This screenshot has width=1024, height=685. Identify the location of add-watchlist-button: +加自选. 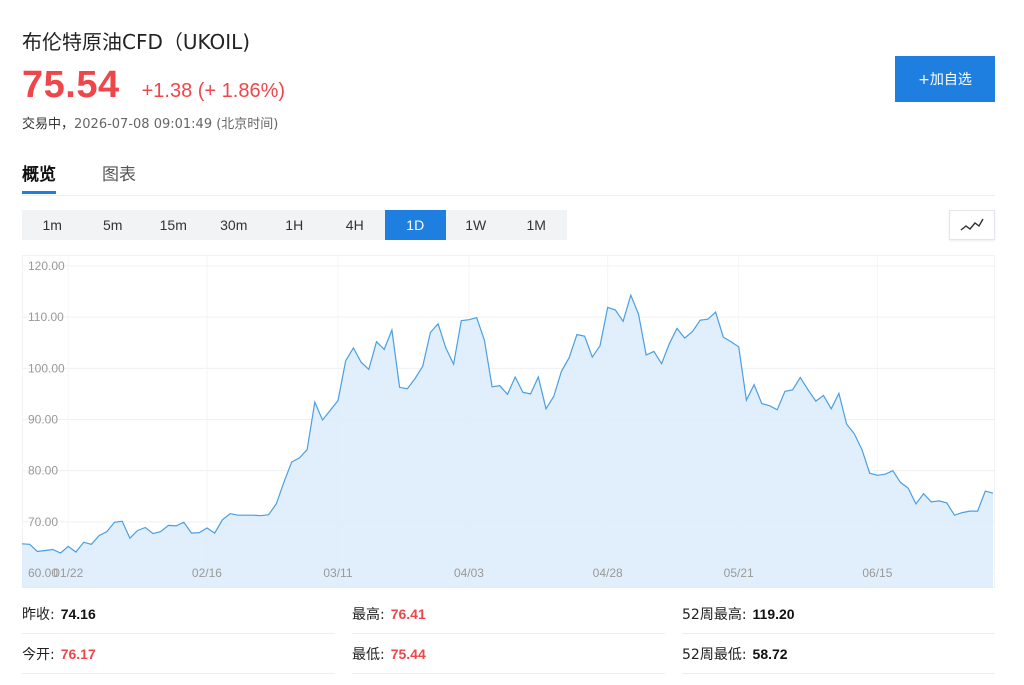
(945, 79).